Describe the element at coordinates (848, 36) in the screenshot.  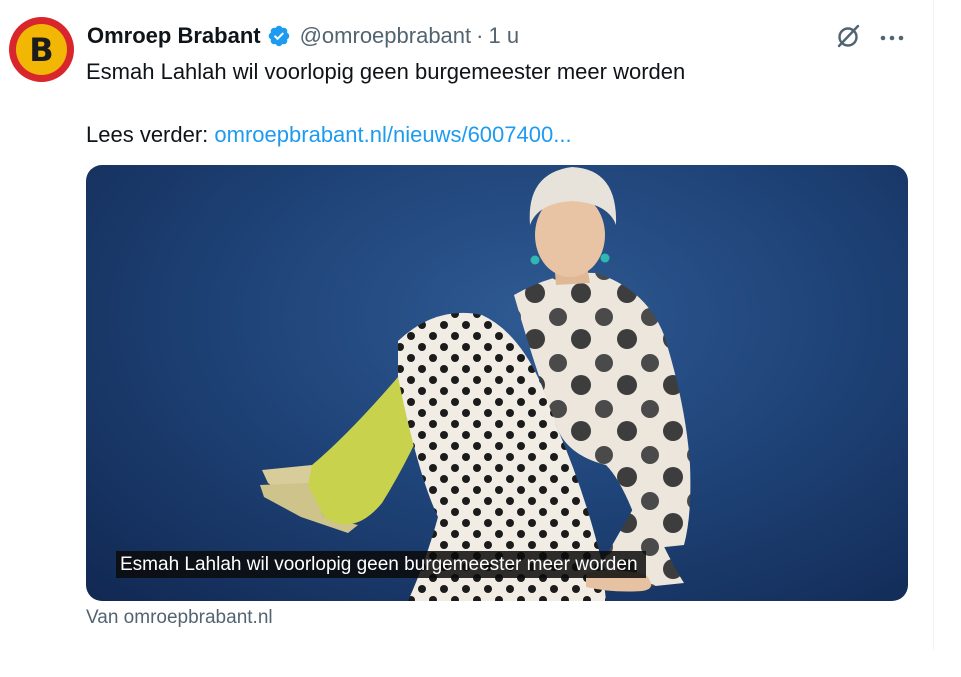
I see `grok-icon` at that location.